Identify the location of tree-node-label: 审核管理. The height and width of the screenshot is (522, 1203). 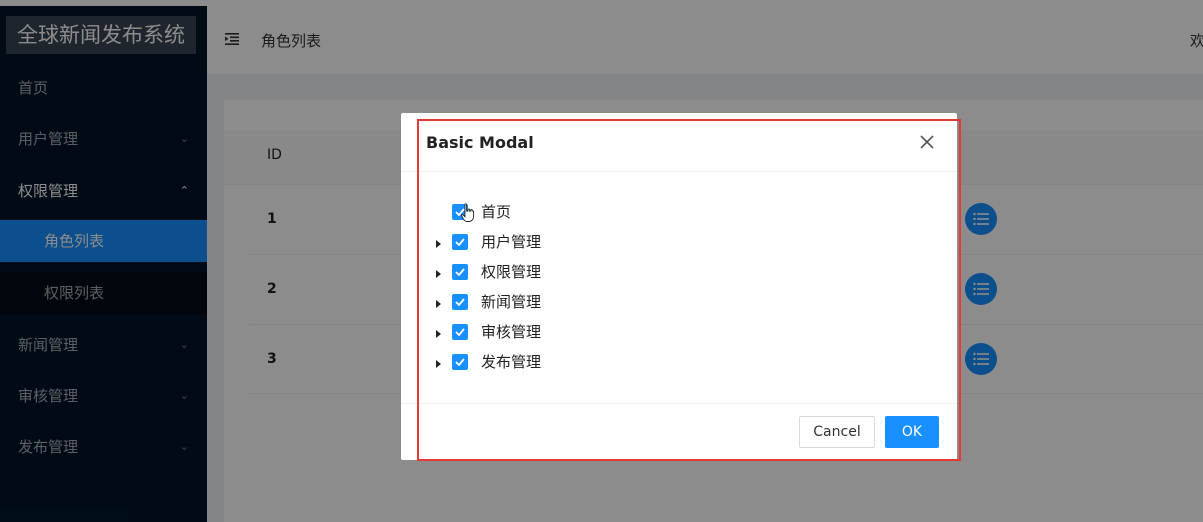
(511, 332).